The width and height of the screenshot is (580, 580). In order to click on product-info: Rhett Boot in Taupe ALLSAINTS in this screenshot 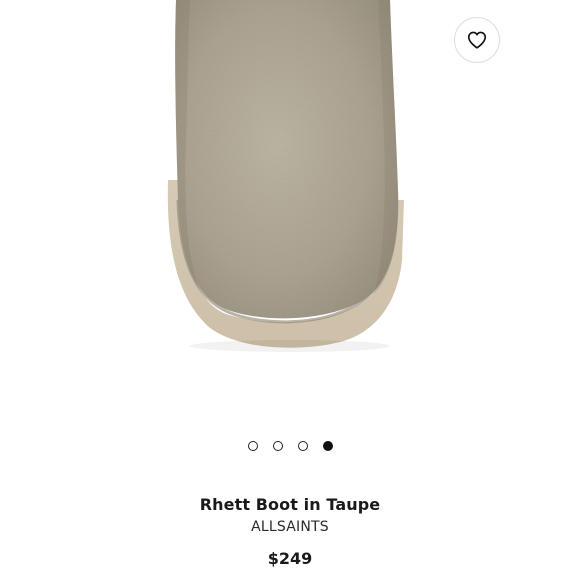, I will do `click(290, 515)`.